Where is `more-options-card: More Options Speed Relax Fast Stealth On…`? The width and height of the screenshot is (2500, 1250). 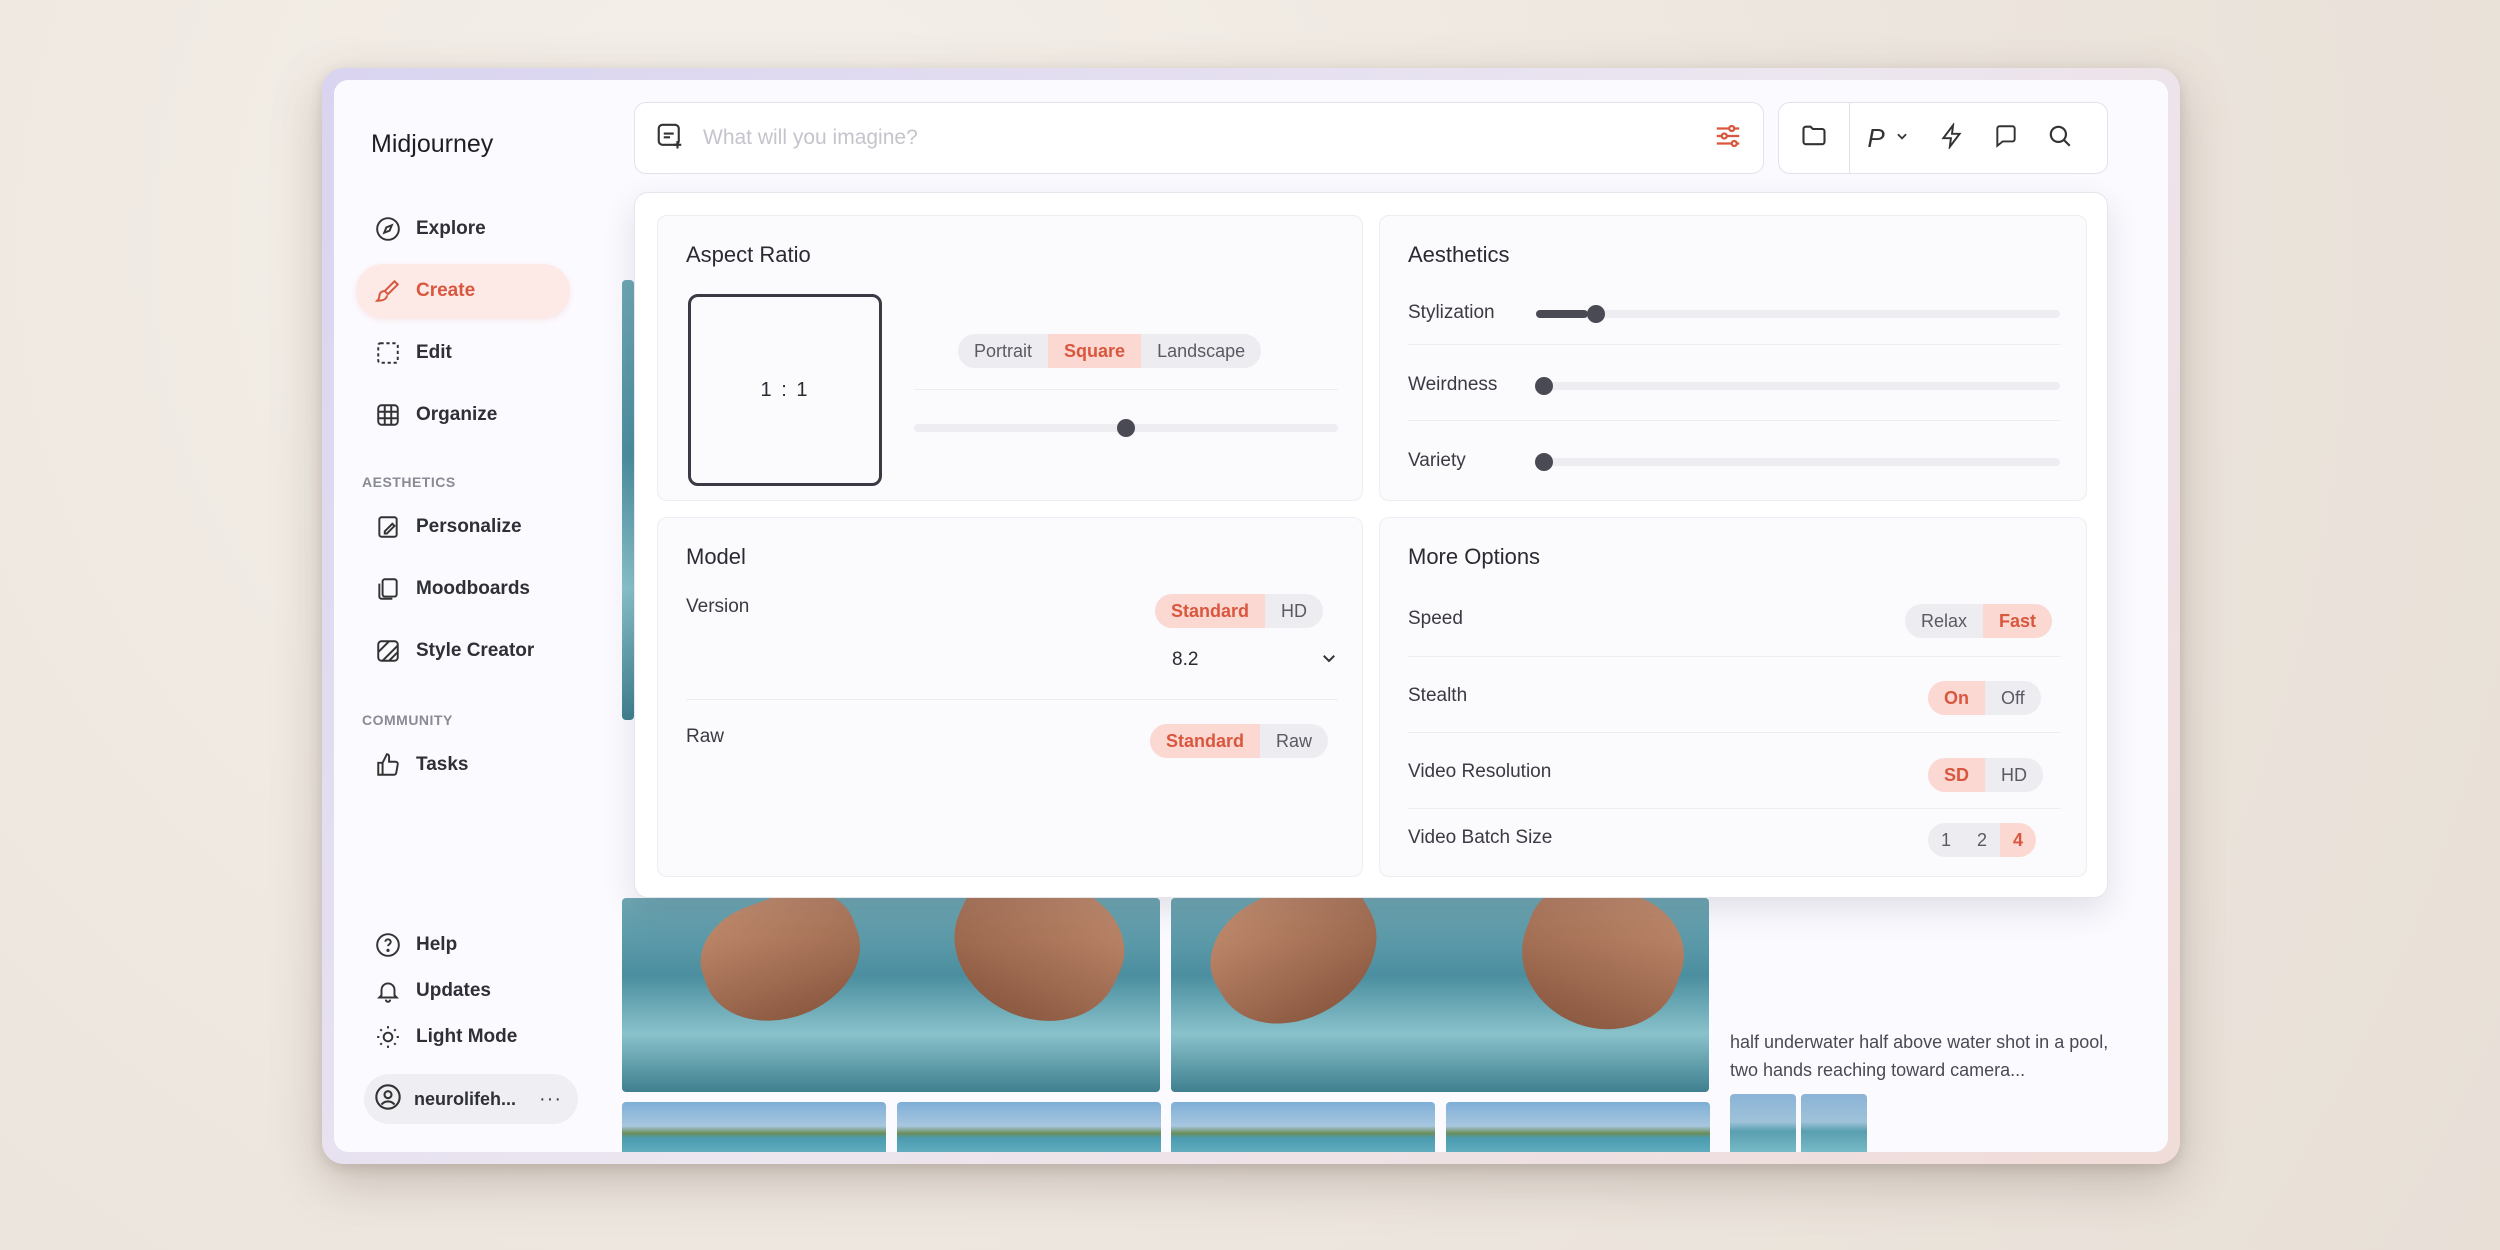 more-options-card: More Options Speed Relax Fast Stealth On… is located at coordinates (1733, 697).